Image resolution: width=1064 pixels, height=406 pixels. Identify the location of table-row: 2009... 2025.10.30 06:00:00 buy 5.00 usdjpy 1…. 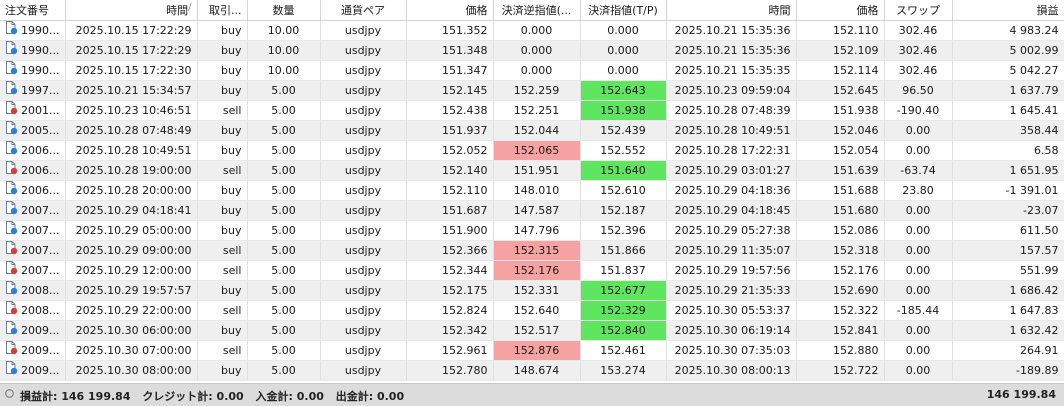
(532, 330).